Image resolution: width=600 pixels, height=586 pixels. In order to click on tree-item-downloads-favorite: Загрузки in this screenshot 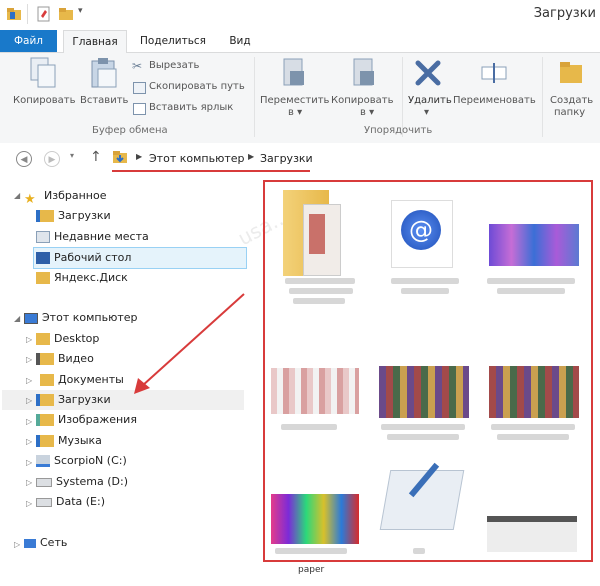, I will do `click(73, 216)`.